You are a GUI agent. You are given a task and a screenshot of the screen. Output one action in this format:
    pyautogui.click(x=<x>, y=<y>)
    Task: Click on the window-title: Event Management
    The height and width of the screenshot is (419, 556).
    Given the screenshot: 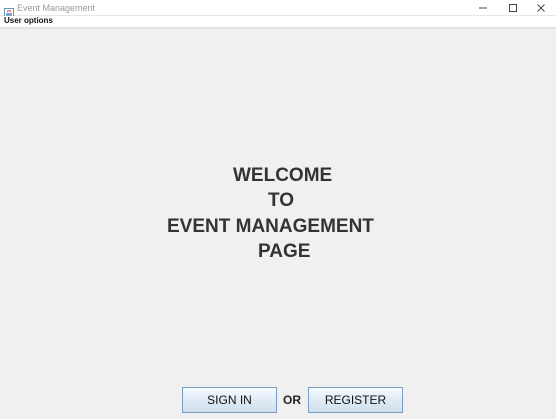 What is the action you would take?
    pyautogui.click(x=56, y=8)
    